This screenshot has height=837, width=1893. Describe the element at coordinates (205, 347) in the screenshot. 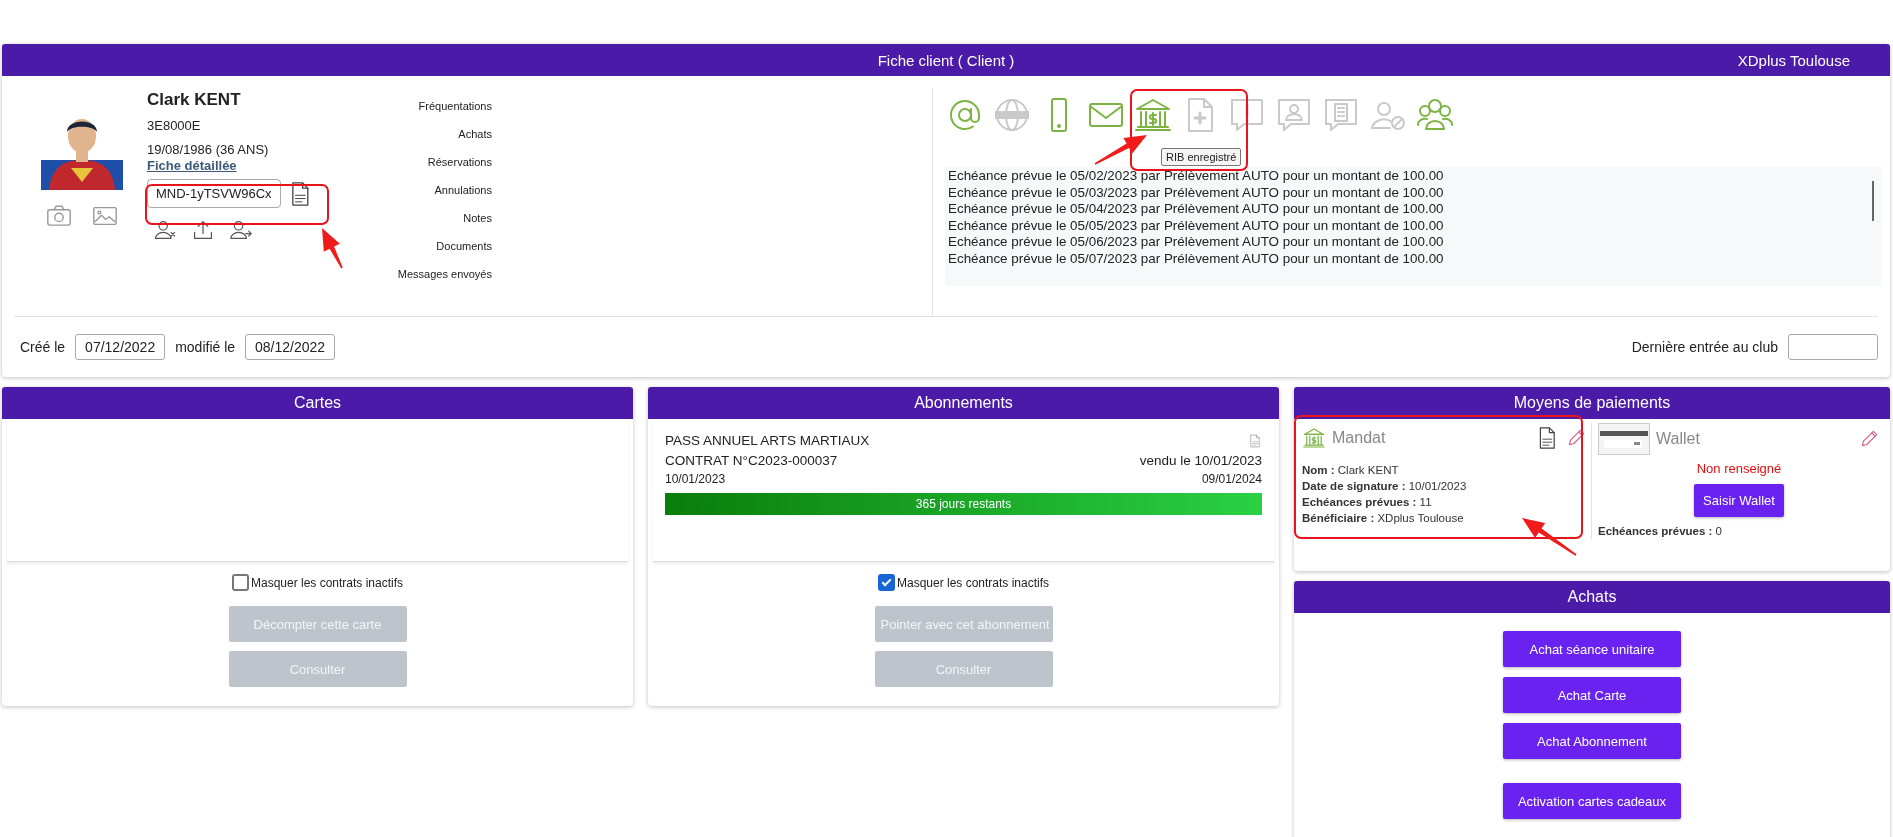

I see `field-label: modifié le` at that location.